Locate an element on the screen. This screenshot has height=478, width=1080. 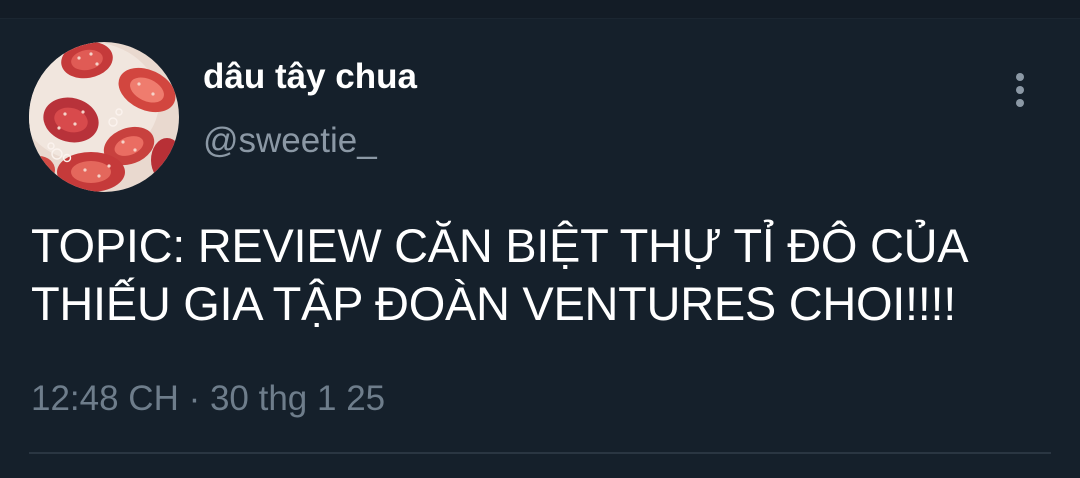
strawberry-milk-avatar-icon is located at coordinates (104, 117).